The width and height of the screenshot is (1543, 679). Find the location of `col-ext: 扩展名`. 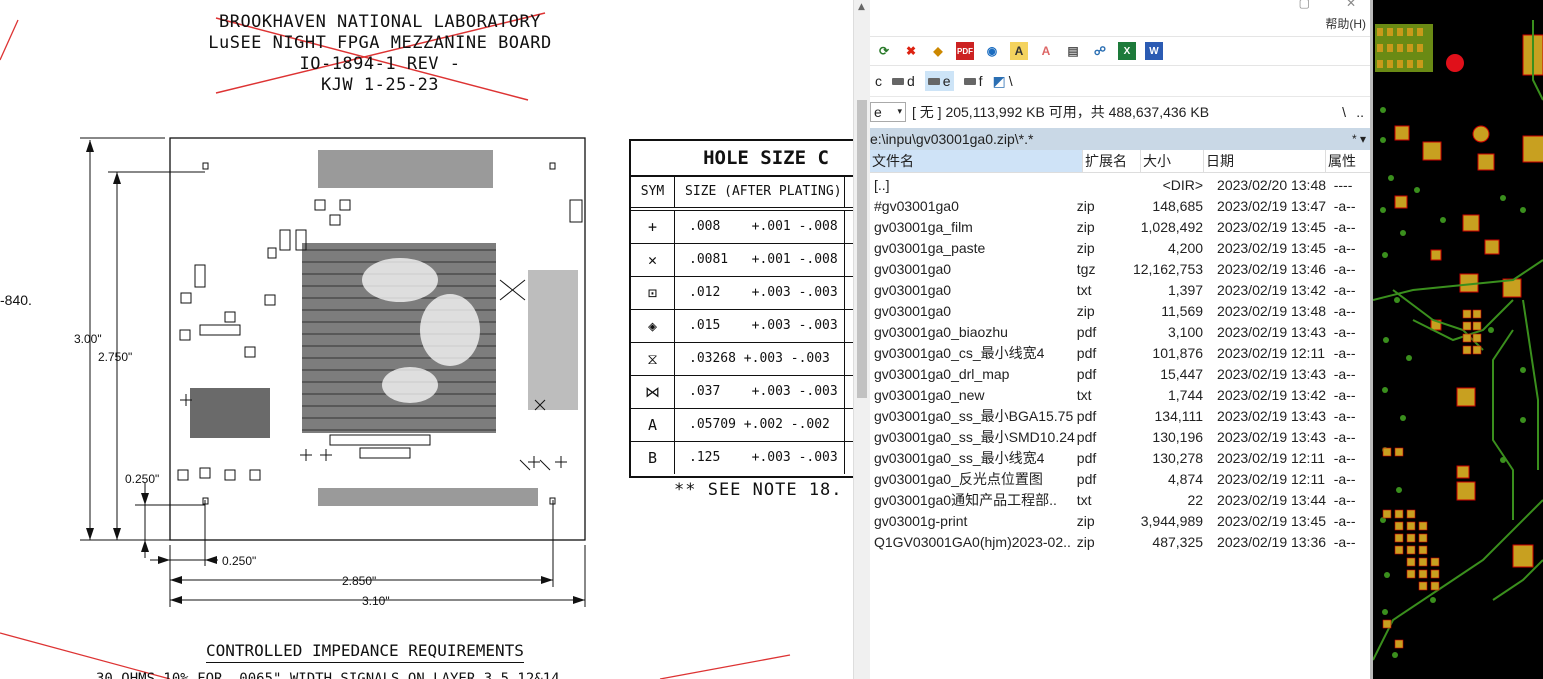

col-ext: 扩展名 is located at coordinates (1112, 161).